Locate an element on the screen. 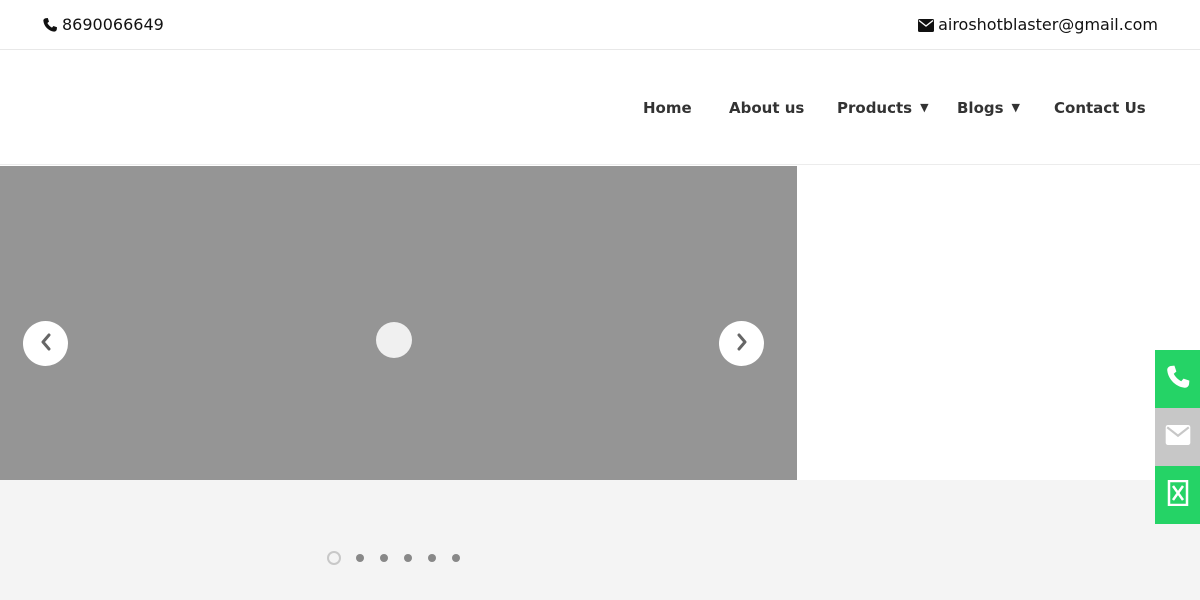 This screenshot has width=1200, height=600. floating-excel-button is located at coordinates (1177, 495).